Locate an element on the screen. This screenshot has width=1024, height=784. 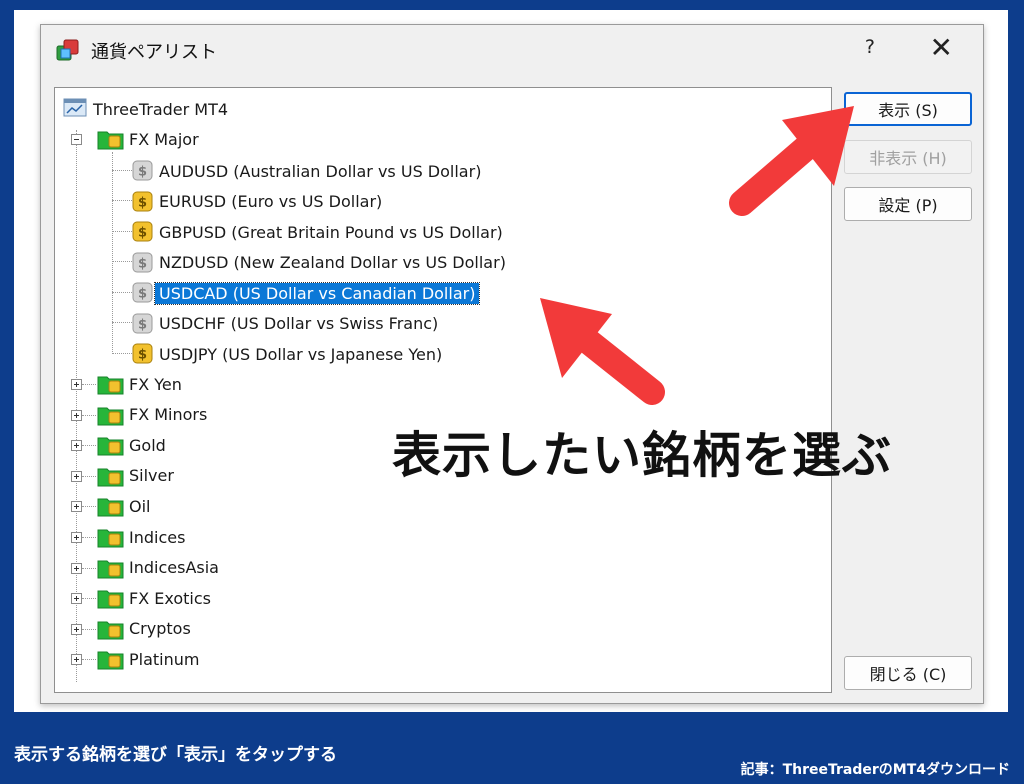
arrow-to-show-button is located at coordinates (791, 161).